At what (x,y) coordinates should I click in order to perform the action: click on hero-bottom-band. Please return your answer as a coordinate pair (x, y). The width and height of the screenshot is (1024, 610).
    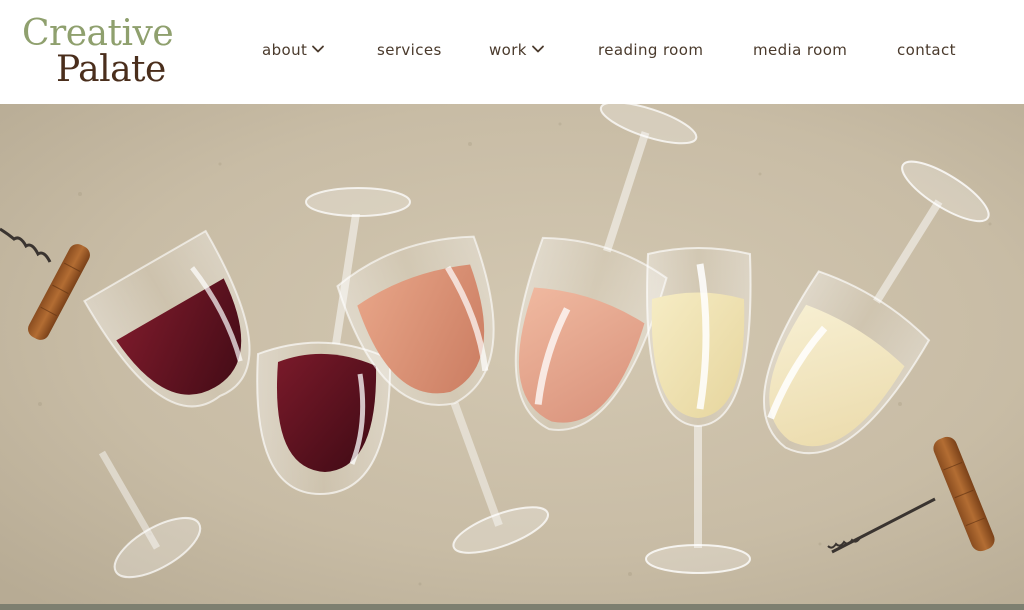
    Looking at the image, I should click on (512, 607).